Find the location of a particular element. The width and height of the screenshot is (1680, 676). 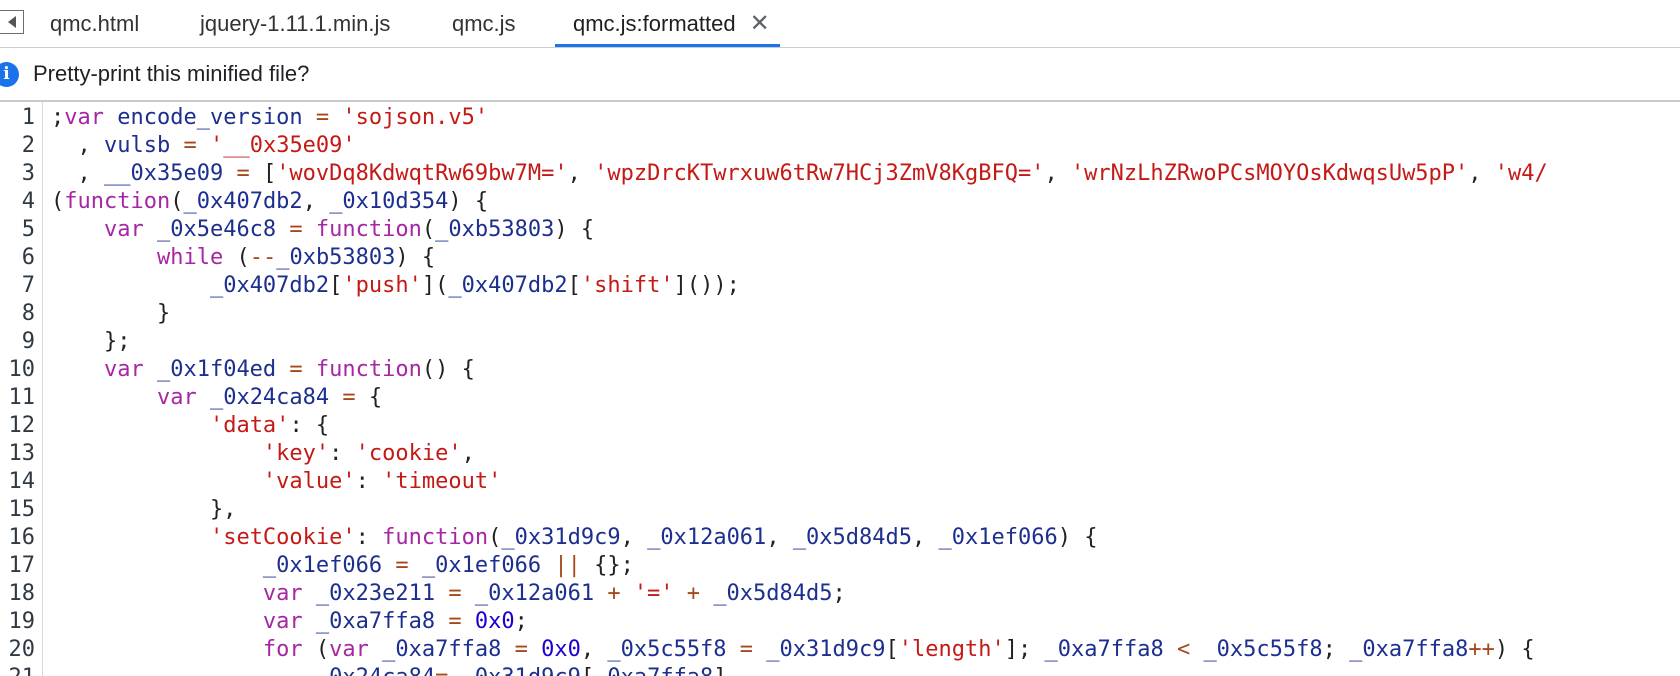

code-line: while (--_0xb53803) { is located at coordinates (865, 258).